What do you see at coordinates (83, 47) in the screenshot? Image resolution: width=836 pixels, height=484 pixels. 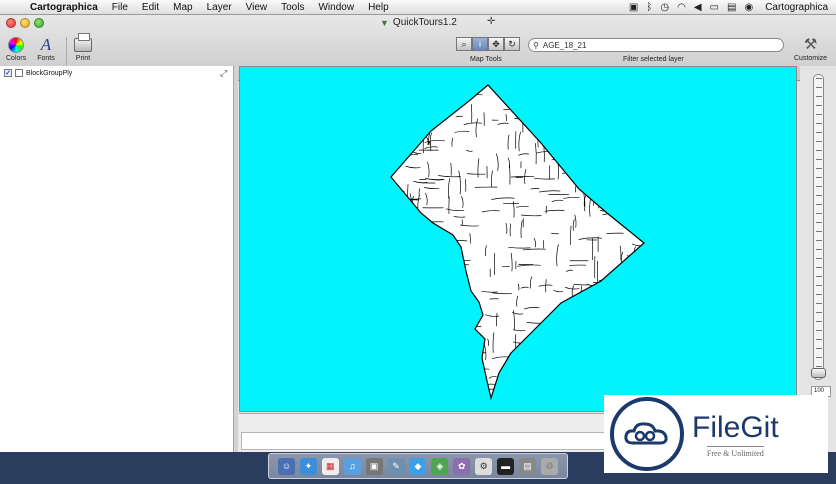 I see `print-button: Print` at bounding box center [83, 47].